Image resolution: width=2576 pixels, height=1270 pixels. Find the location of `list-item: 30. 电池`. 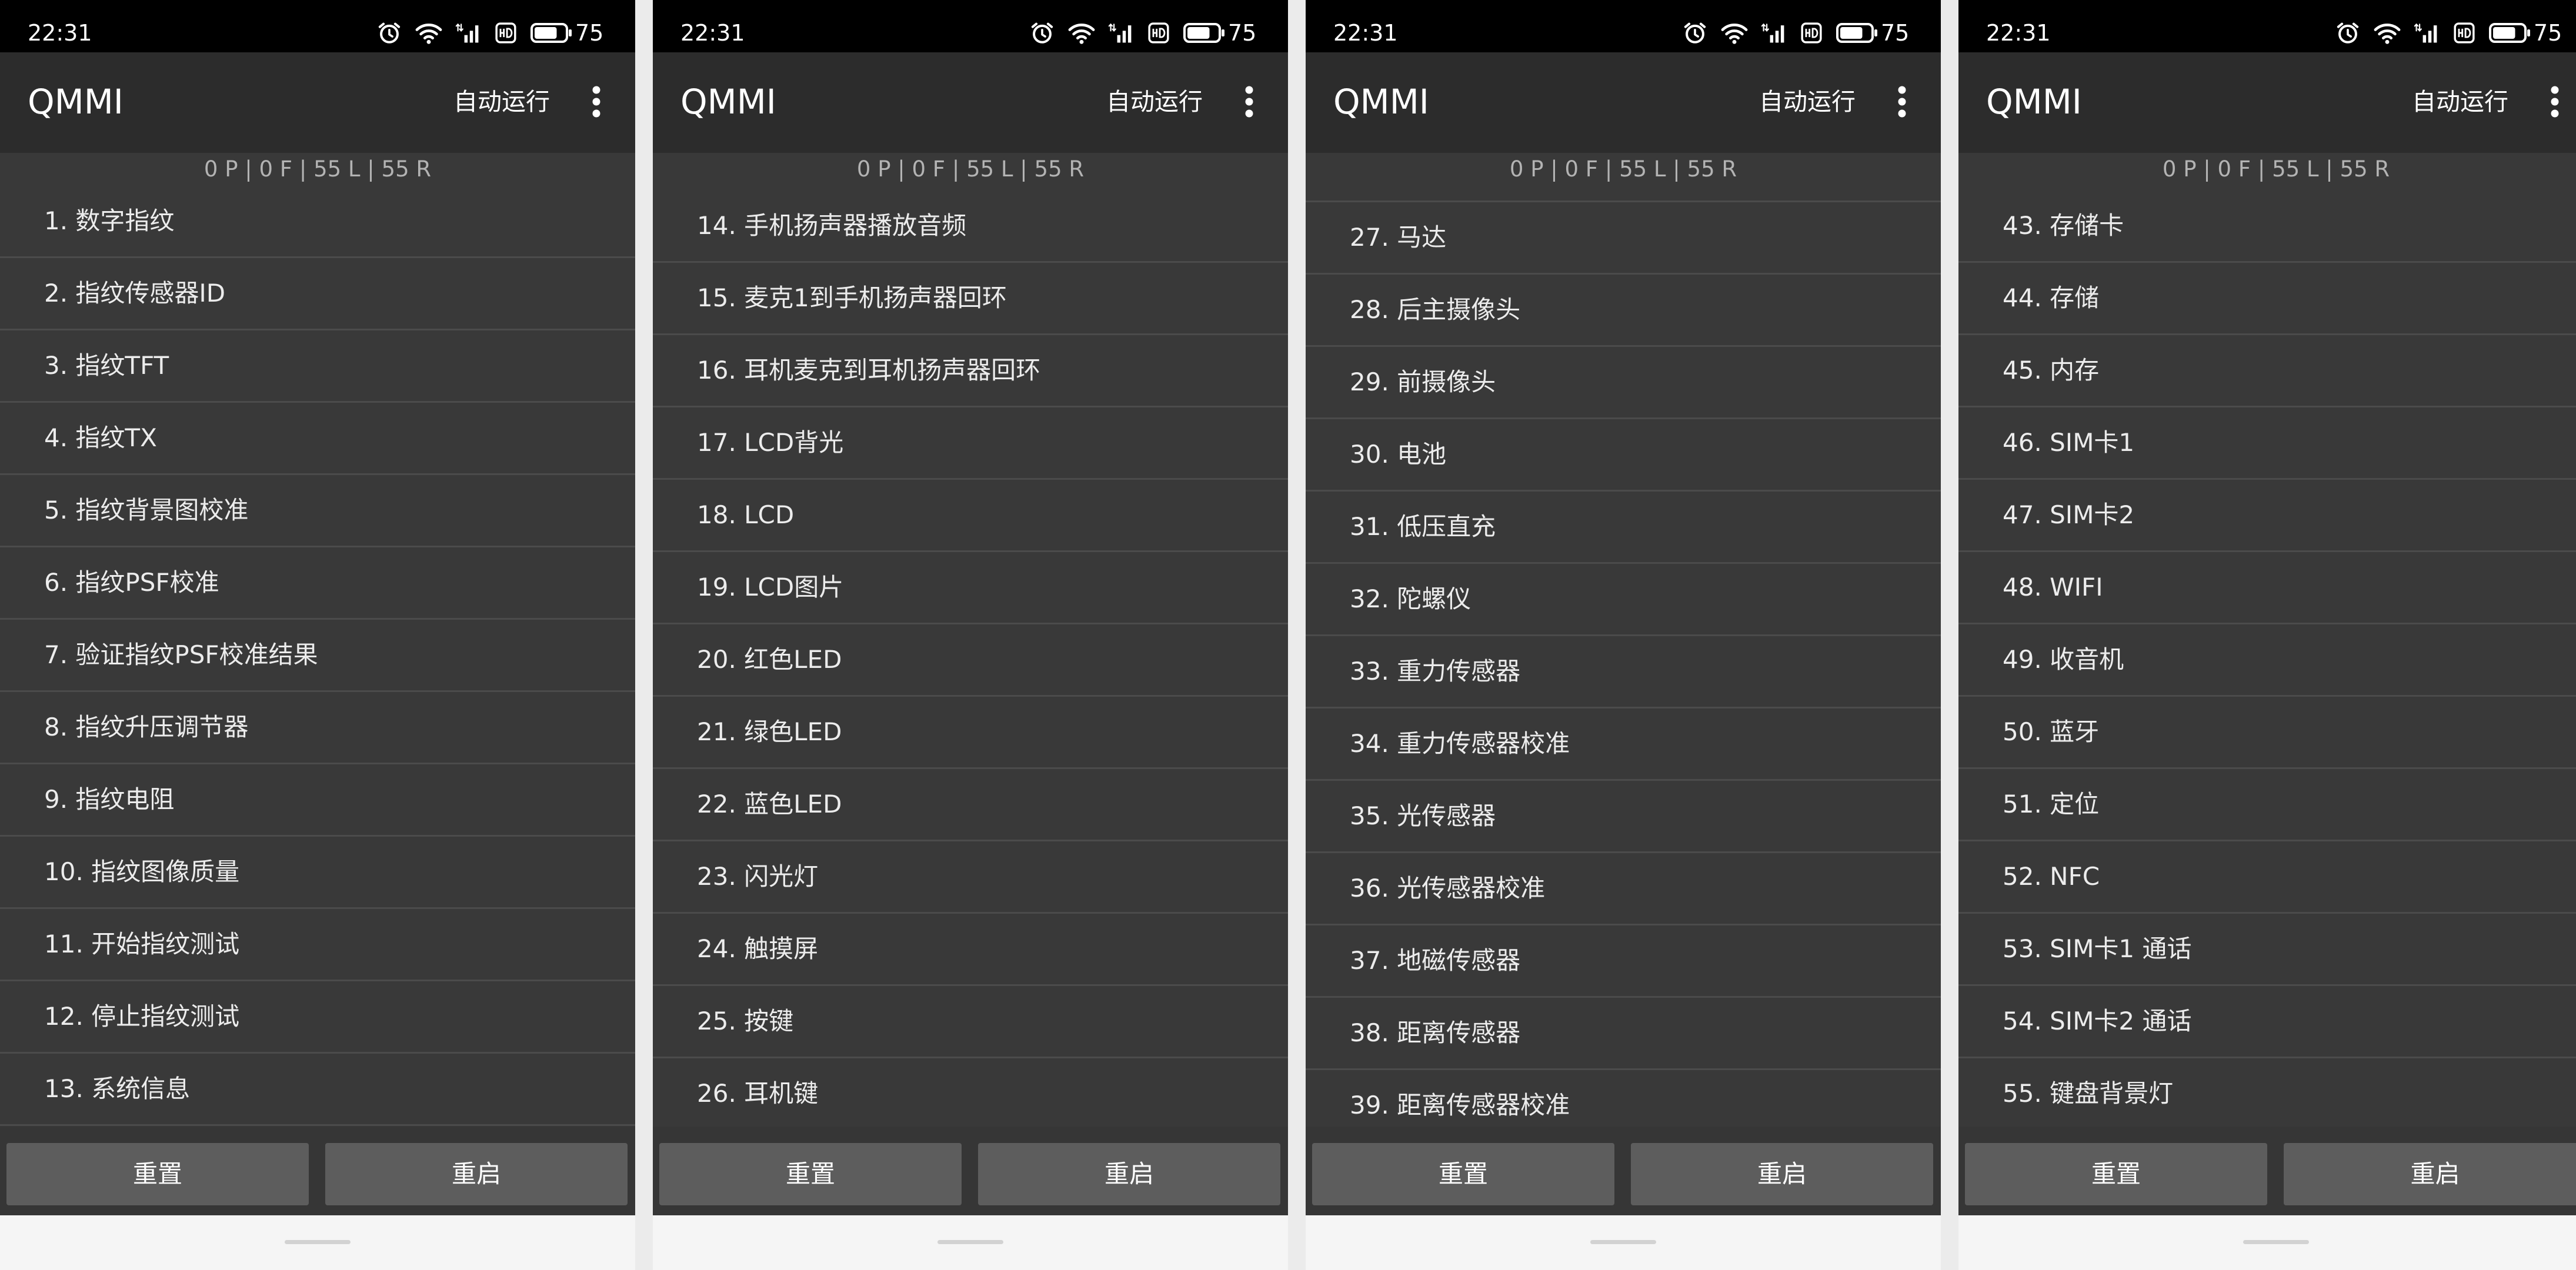

list-item: 30. 电池 is located at coordinates (1623, 455).